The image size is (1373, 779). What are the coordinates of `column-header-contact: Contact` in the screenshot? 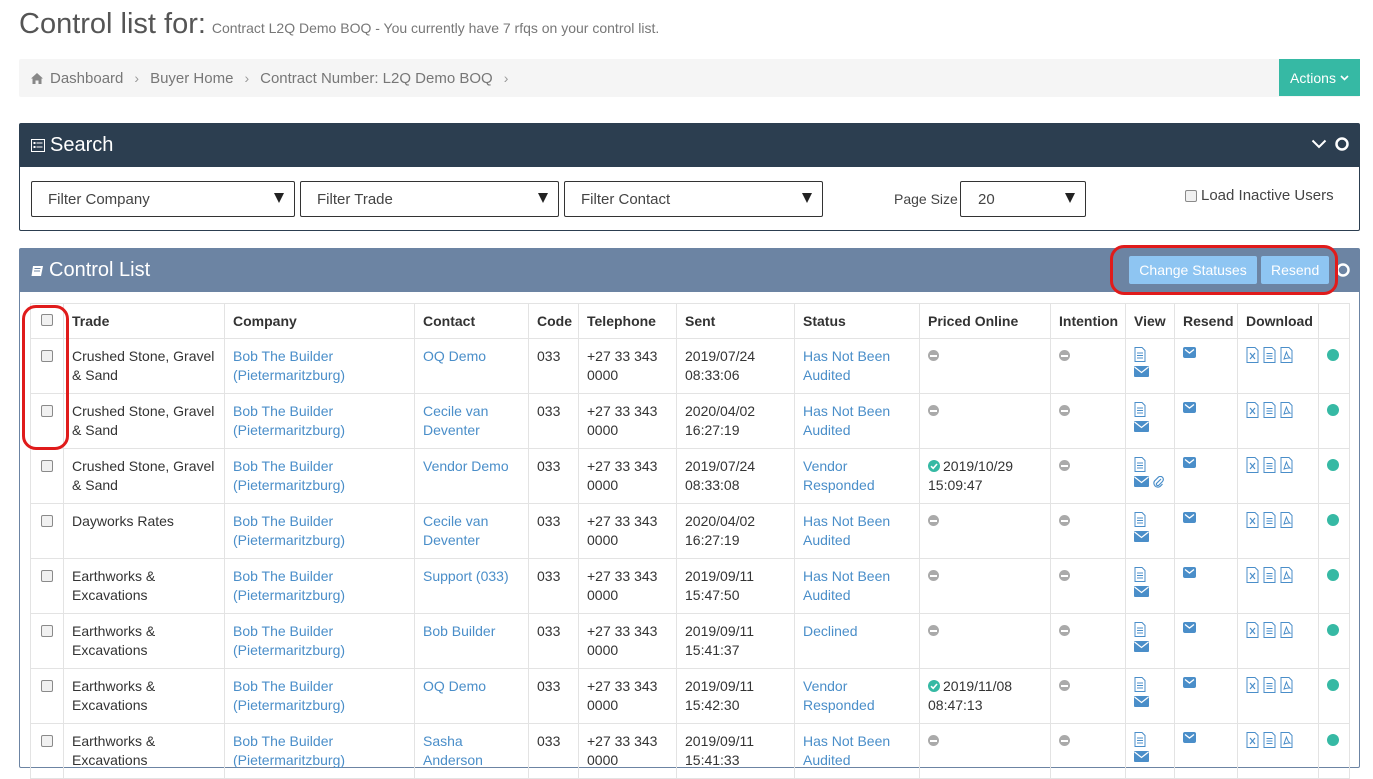 It's located at (471, 321).